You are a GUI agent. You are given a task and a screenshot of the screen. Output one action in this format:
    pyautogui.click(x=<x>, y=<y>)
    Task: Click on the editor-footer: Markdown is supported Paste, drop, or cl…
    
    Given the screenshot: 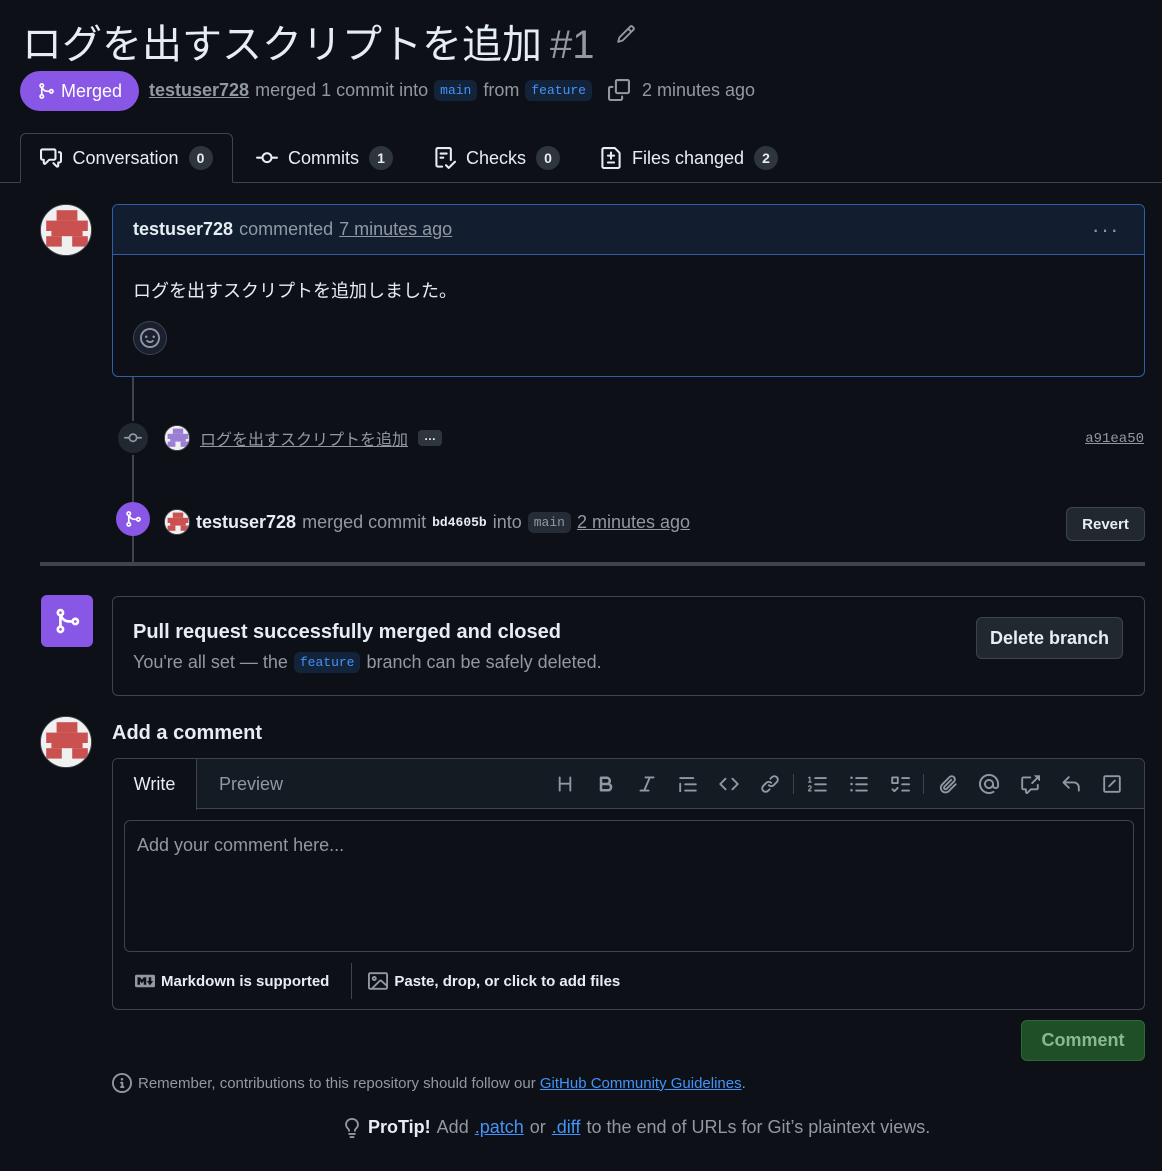 What is the action you would take?
    pyautogui.click(x=628, y=981)
    